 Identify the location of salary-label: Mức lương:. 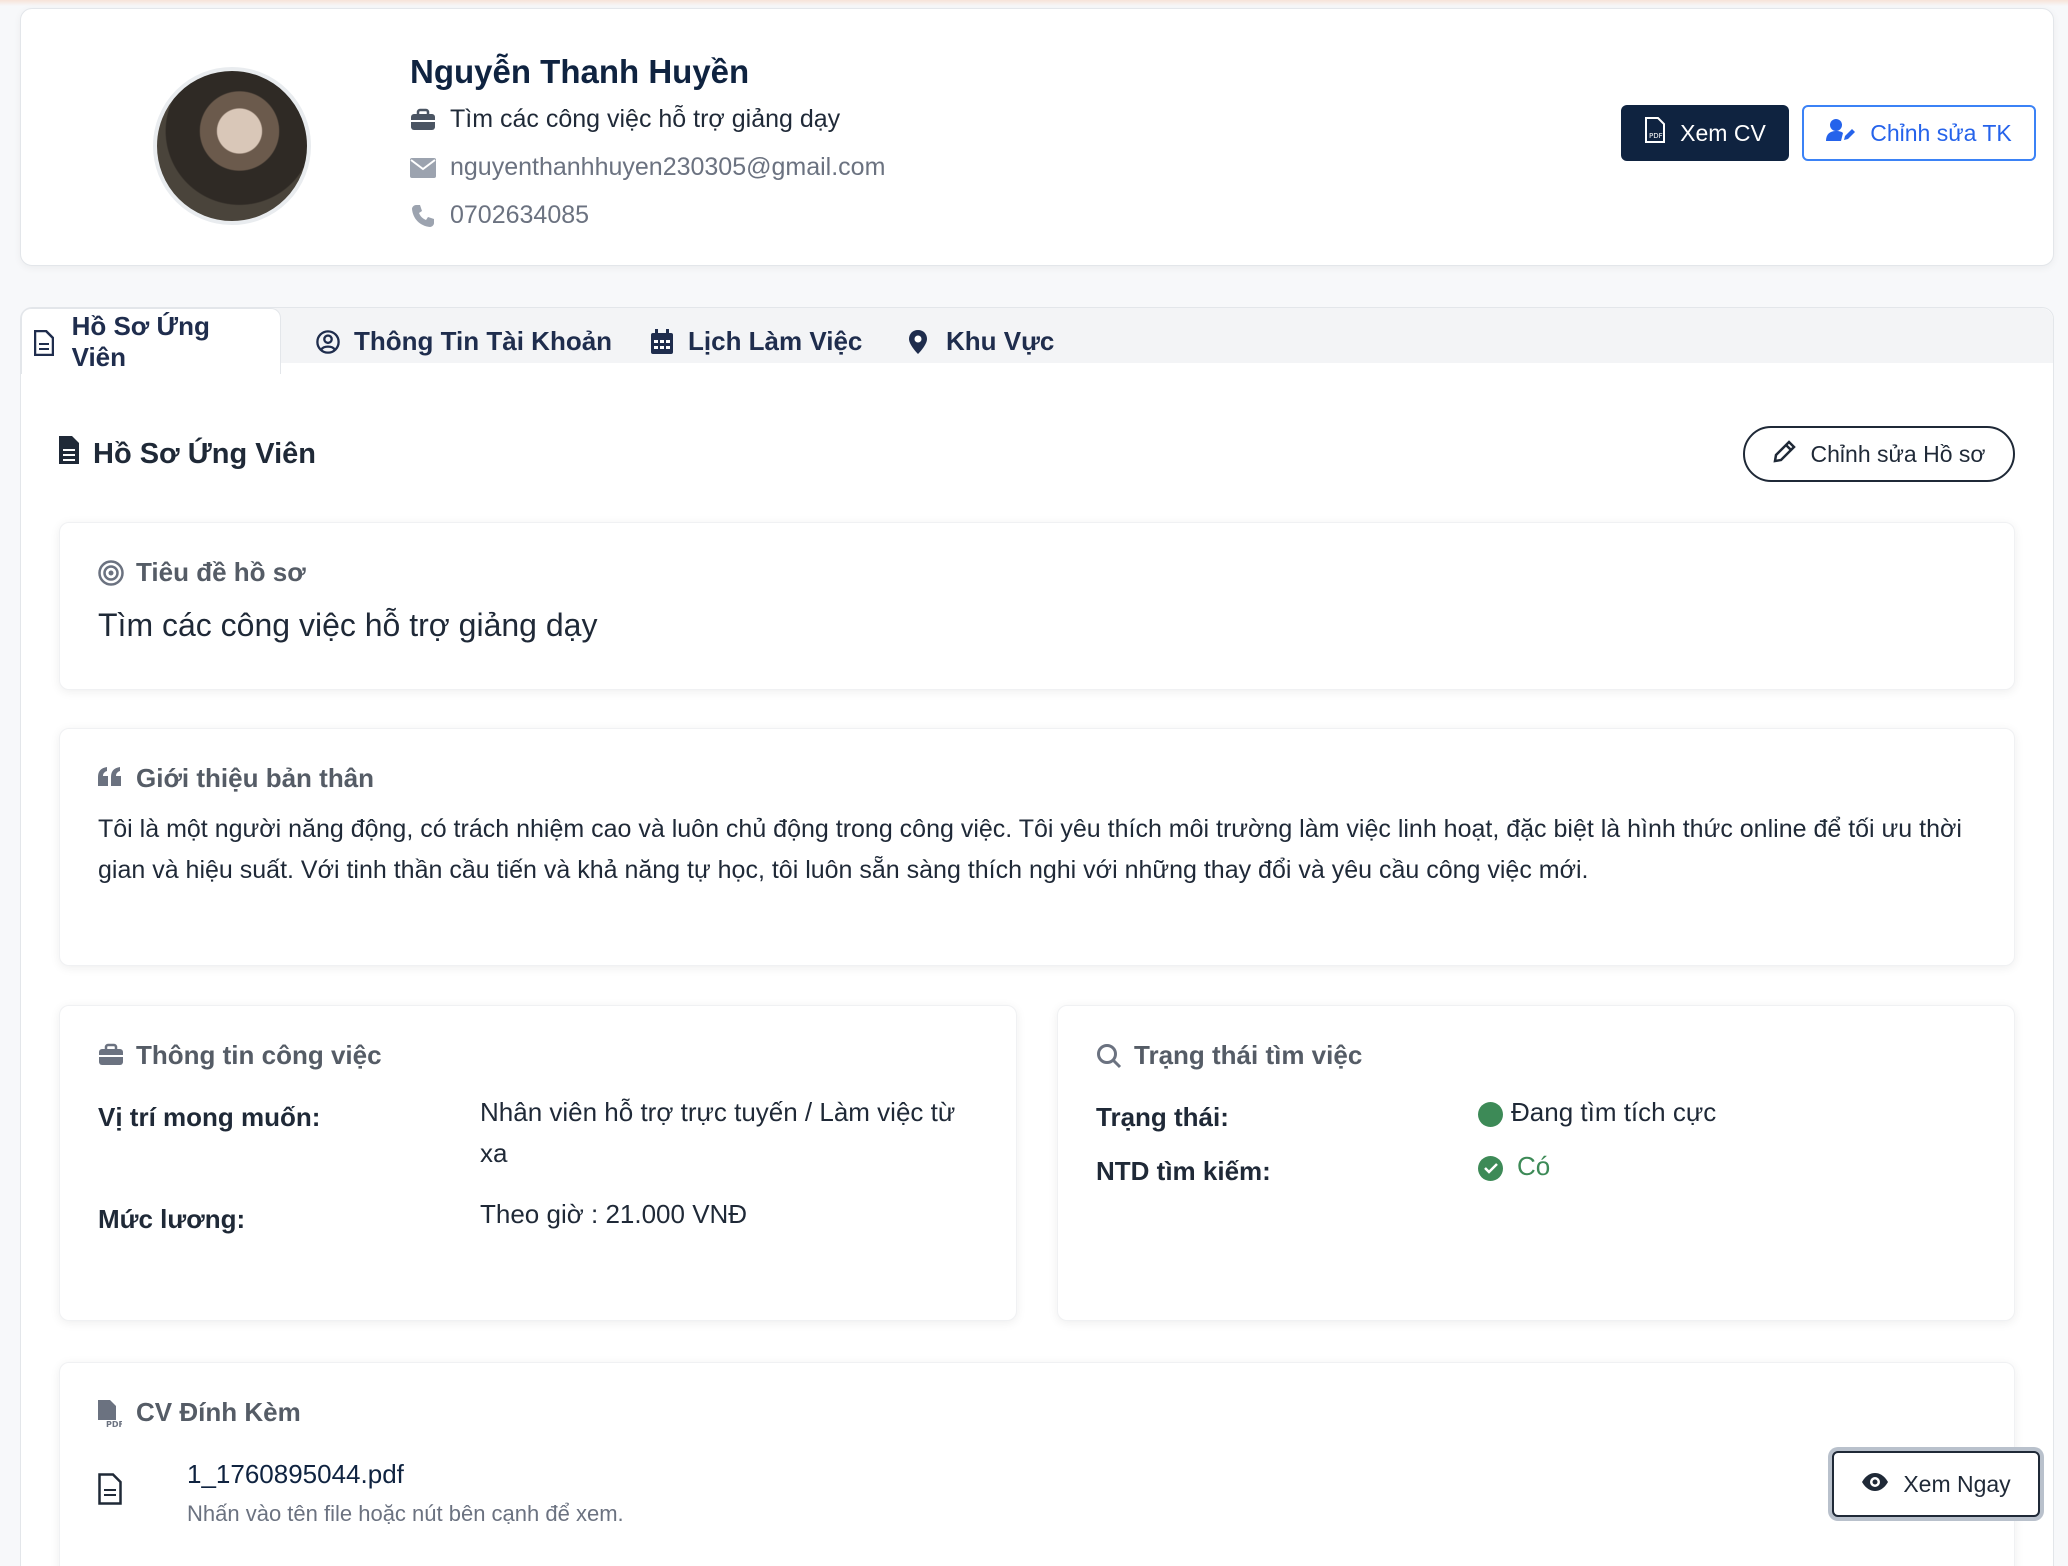
(172, 1219).